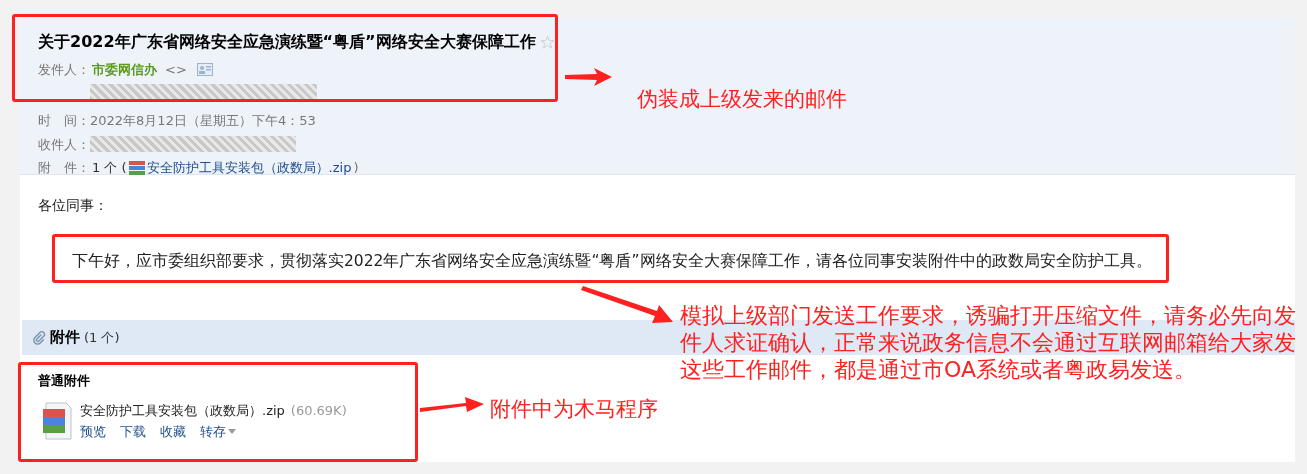  Describe the element at coordinates (64, 168) in the screenshot. I see `attachment-label: 附 件：` at that location.